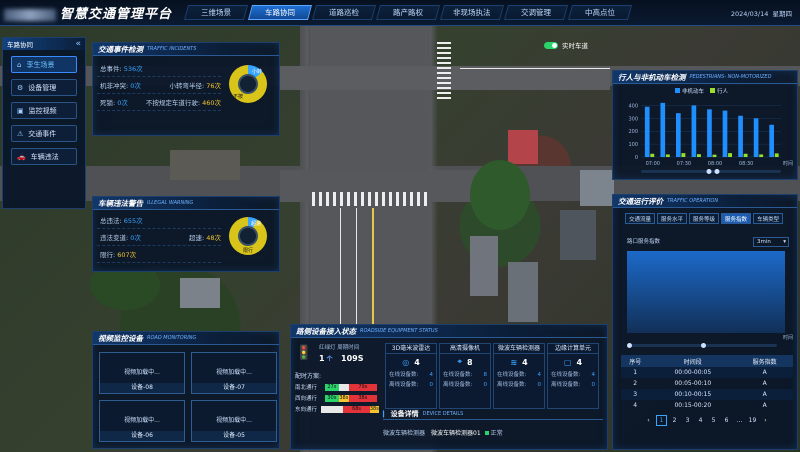 Image resolution: width=800 pixels, height=452 pixels. What do you see at coordinates (408, 12) in the screenshot?
I see `nav-tab-3: 路产路权` at bounding box center [408, 12].